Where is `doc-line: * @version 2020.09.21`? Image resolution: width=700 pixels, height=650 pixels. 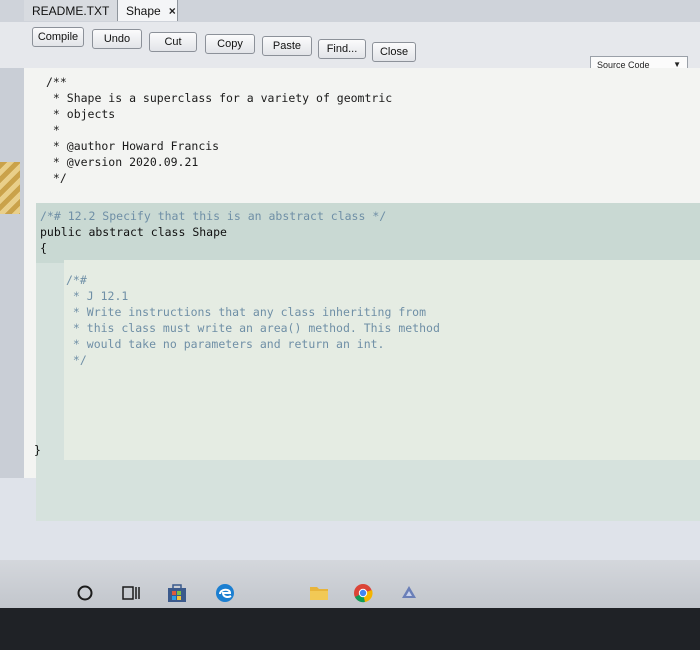
doc-line: * @version 2020.09.21 is located at coordinates (122, 162).